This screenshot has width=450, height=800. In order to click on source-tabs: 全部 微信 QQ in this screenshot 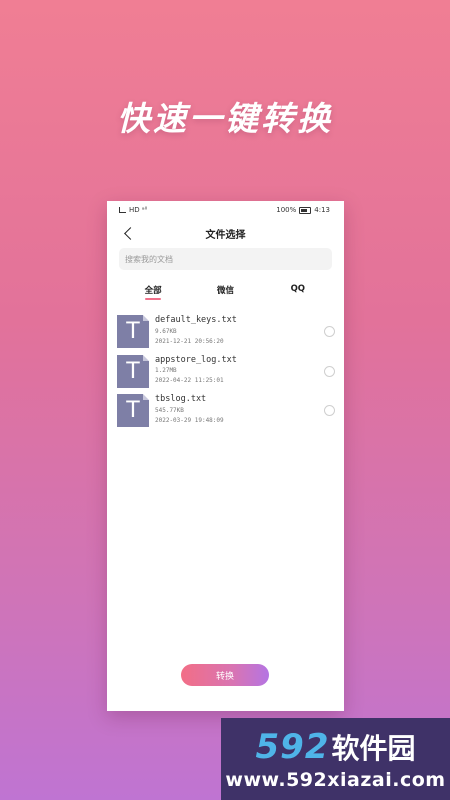, I will do `click(225, 295)`.